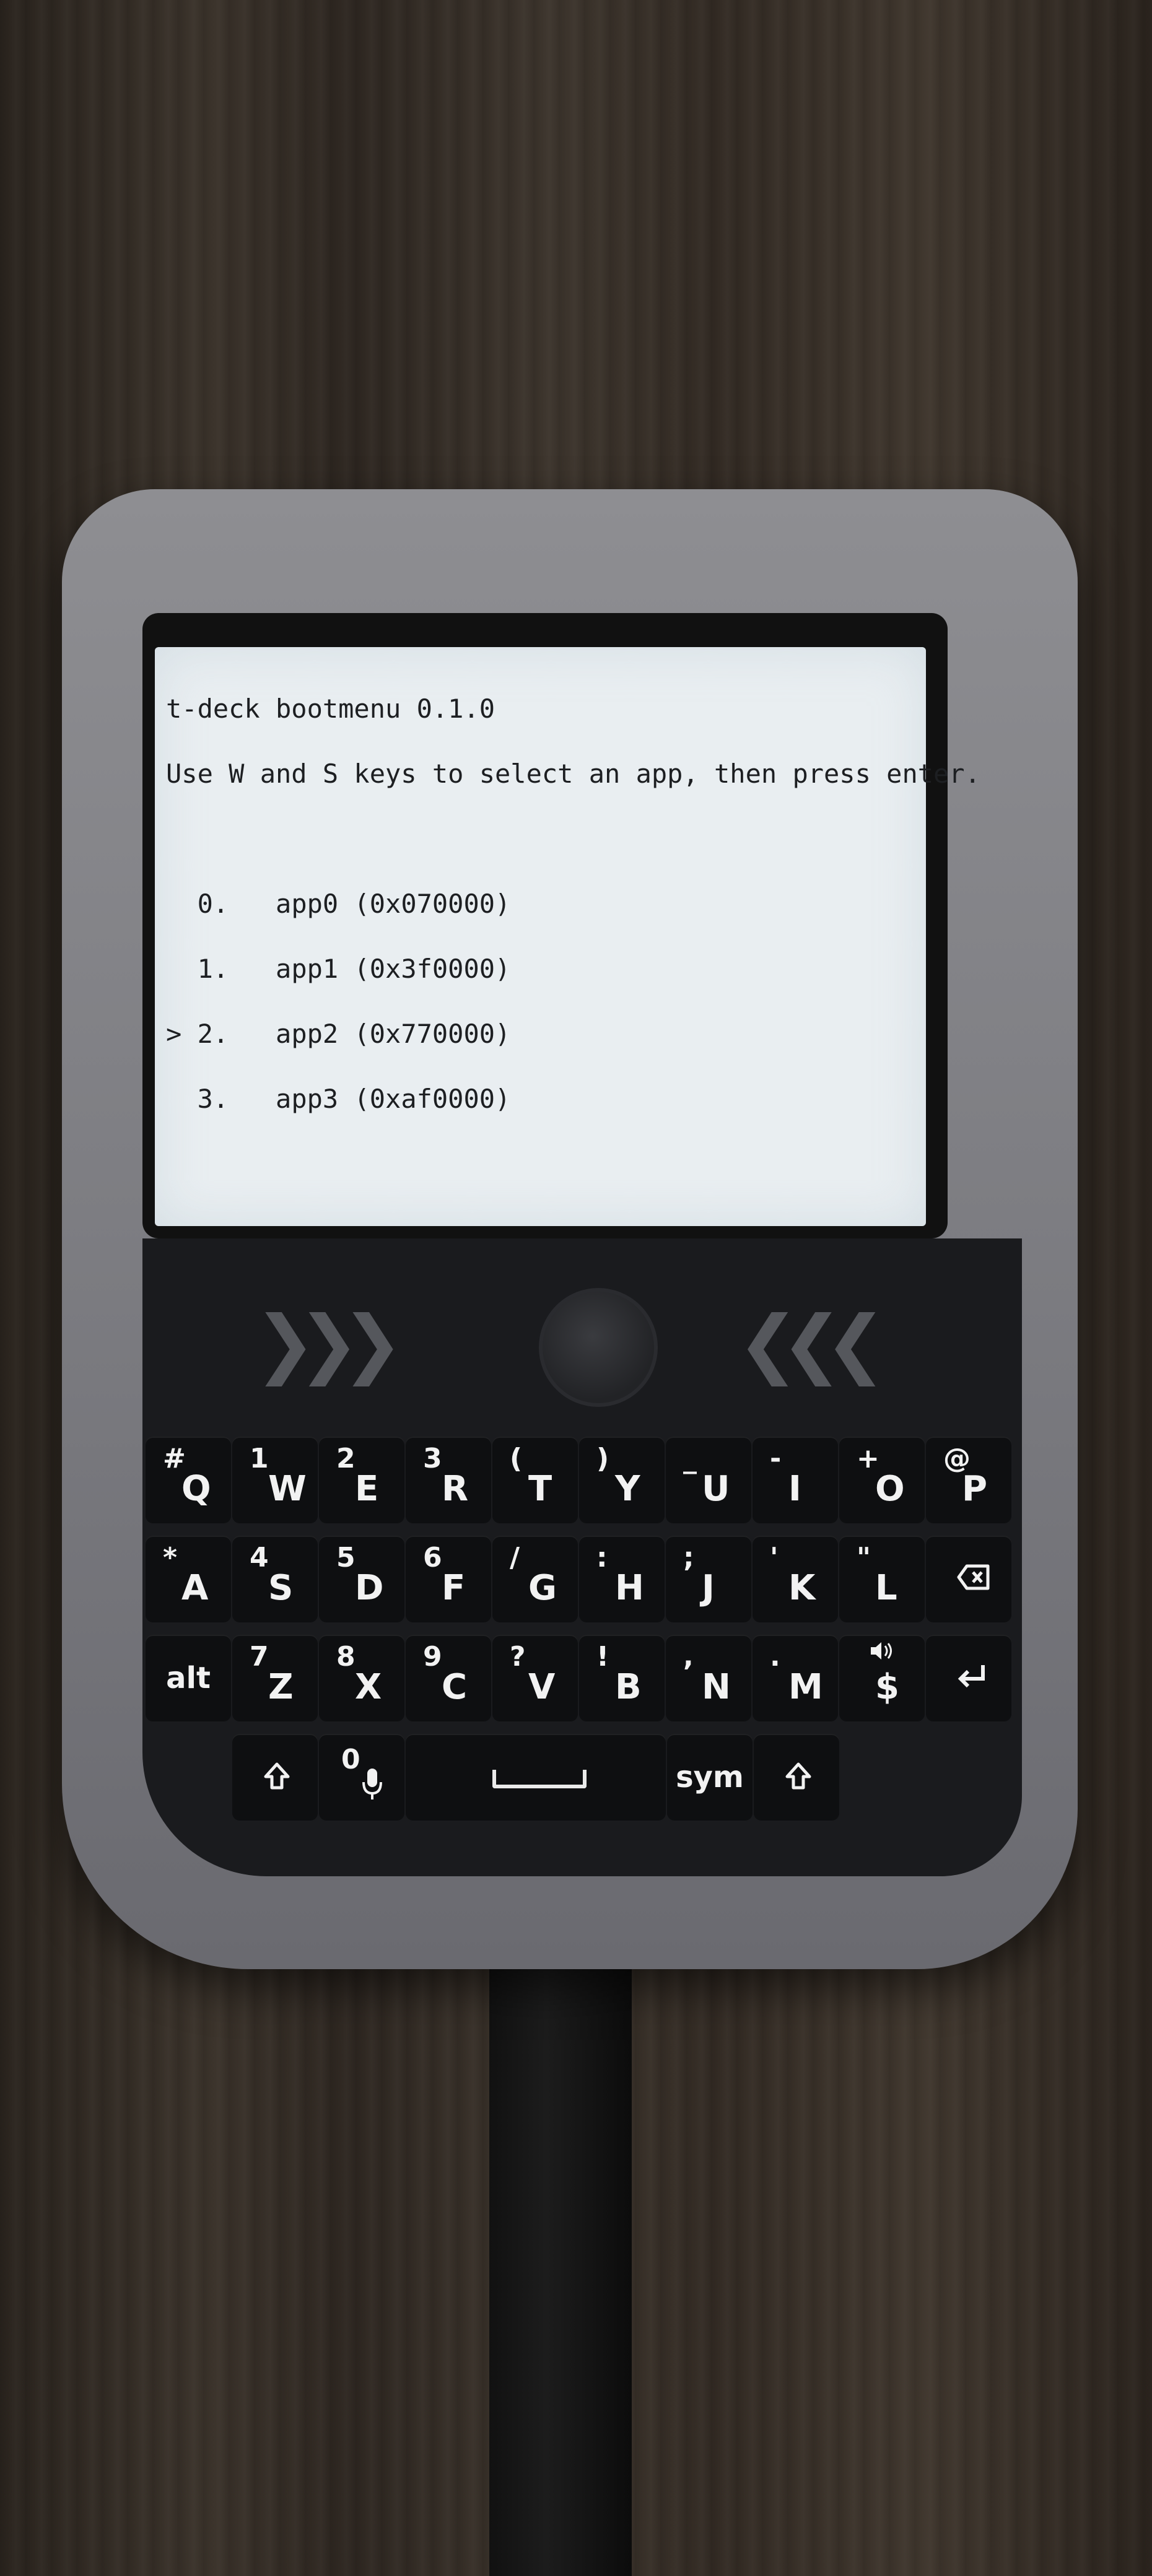 The image size is (1152, 2576). Describe the element at coordinates (573, 969) in the screenshot. I see `menu-item: 1. app1 (0x3f0000)` at that location.